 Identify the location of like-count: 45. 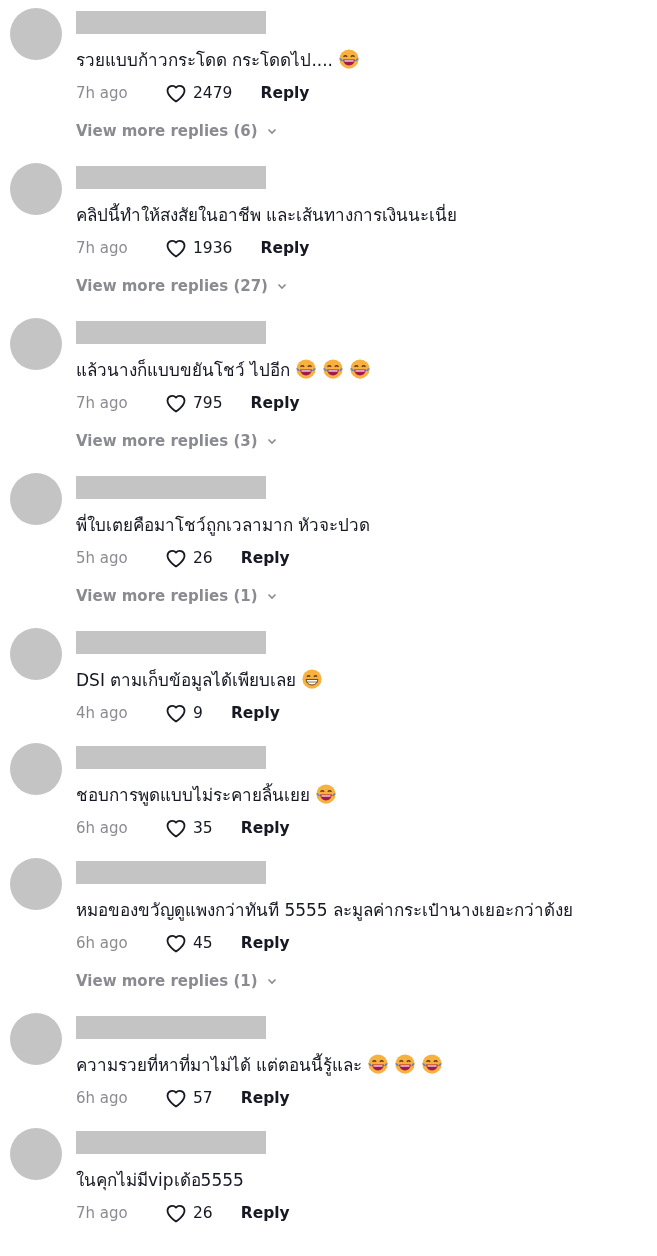
(203, 943).